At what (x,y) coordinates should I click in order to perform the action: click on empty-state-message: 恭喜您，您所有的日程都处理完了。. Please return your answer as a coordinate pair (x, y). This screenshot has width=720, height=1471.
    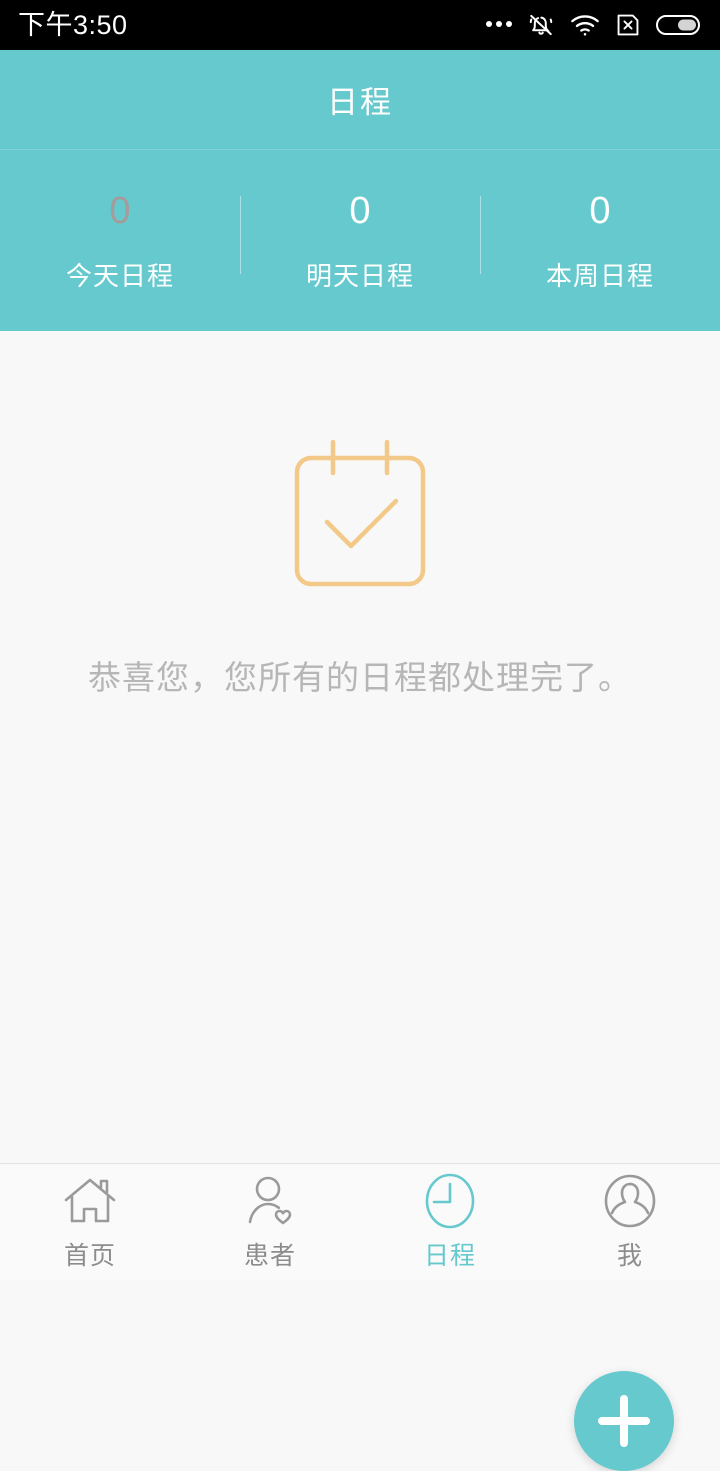
    Looking at the image, I should click on (360, 677).